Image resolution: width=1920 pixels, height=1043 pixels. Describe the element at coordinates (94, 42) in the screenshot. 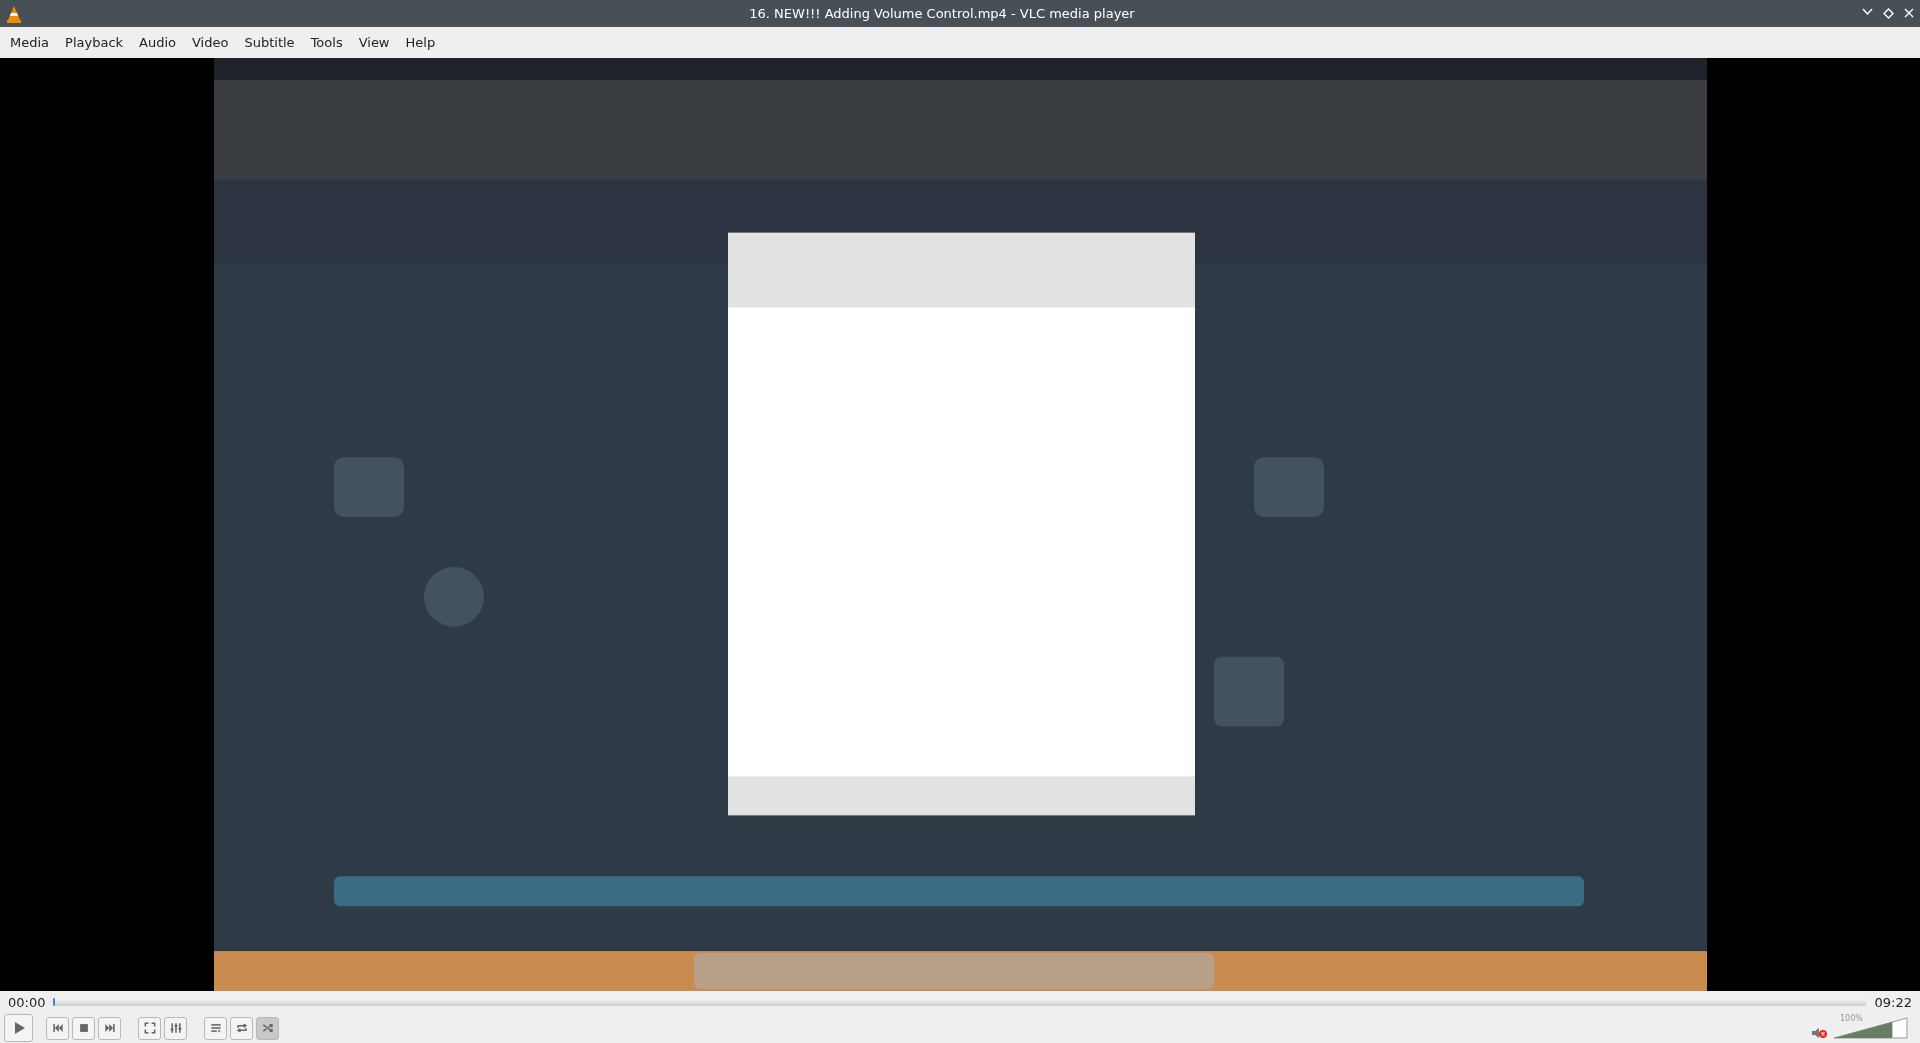

I see `menu-item: Playback` at that location.